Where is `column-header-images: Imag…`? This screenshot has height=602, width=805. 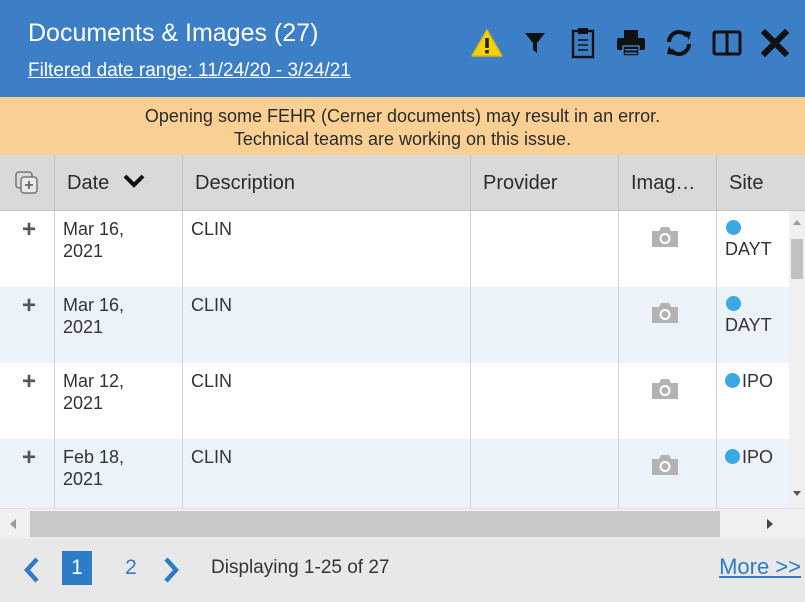
column-header-images: Imag… is located at coordinates (668, 183).